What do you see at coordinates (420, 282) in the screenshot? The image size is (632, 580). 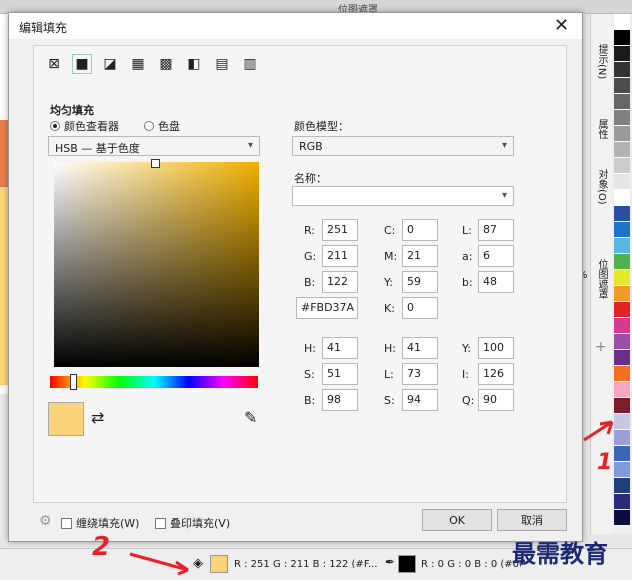 I see `cmyk-y-field: 59` at bounding box center [420, 282].